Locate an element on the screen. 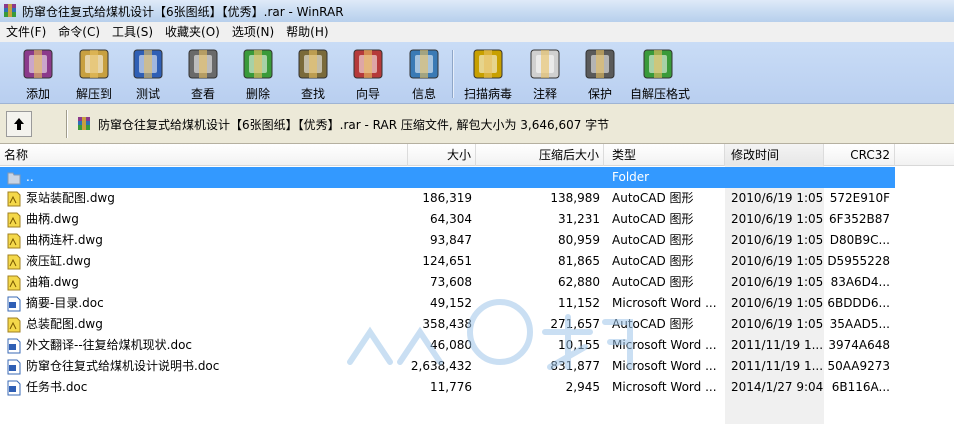  menu-item-3: 收藏夹(O) is located at coordinates (192, 32).